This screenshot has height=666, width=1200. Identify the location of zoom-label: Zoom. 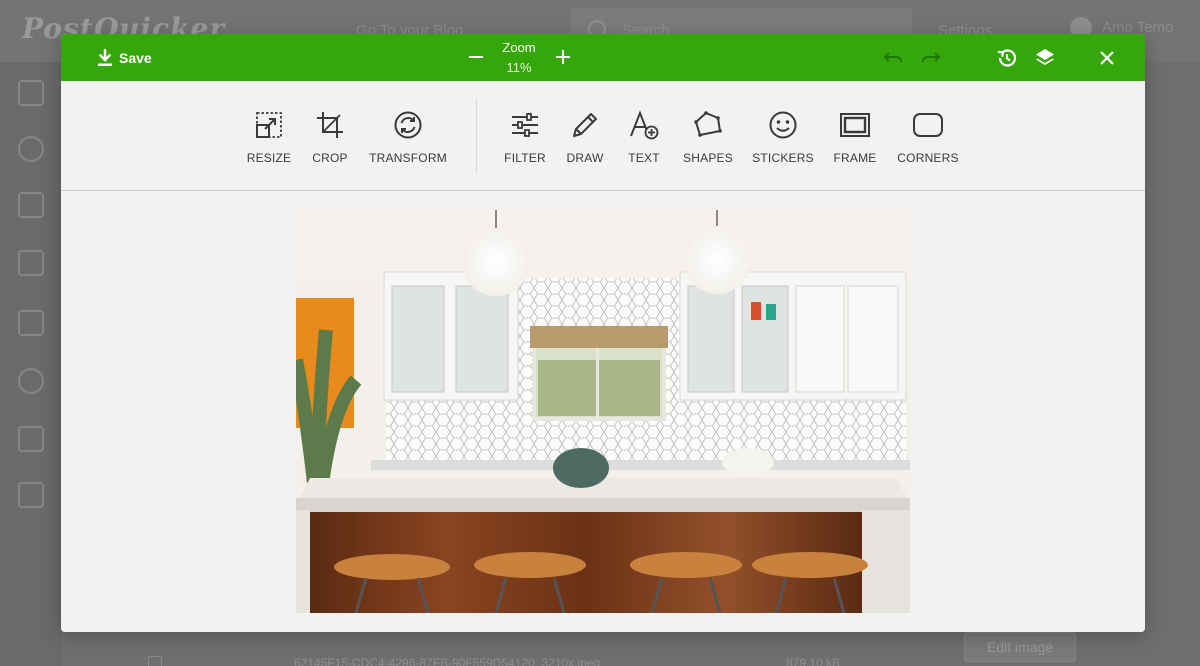
(519, 47).